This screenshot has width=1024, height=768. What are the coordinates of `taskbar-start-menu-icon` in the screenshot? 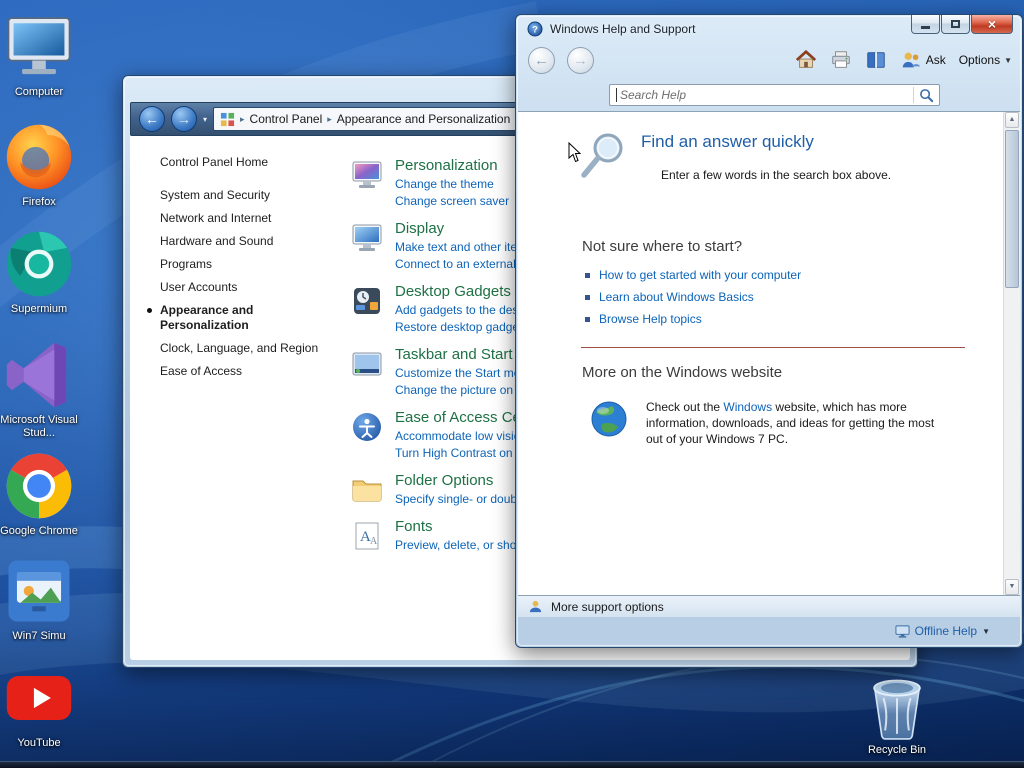 It's located at (367, 364).